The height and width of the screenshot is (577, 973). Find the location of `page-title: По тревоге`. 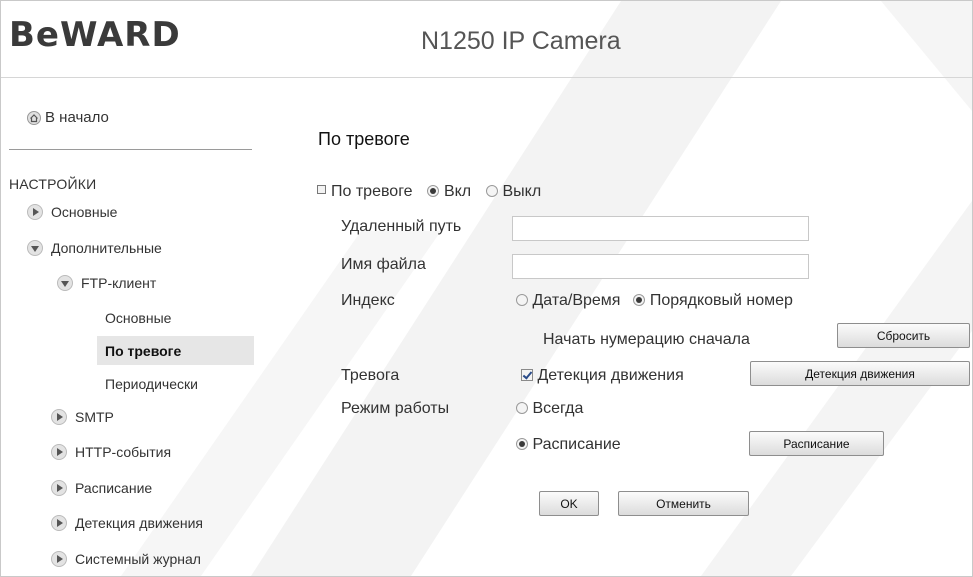

page-title: По тревоге is located at coordinates (364, 139).